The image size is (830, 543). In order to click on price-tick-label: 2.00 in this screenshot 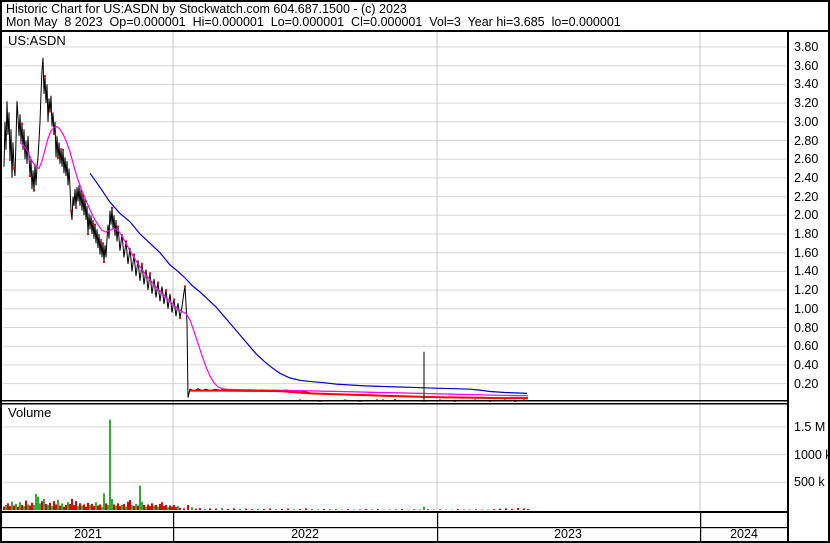, I will do `click(806, 215)`.